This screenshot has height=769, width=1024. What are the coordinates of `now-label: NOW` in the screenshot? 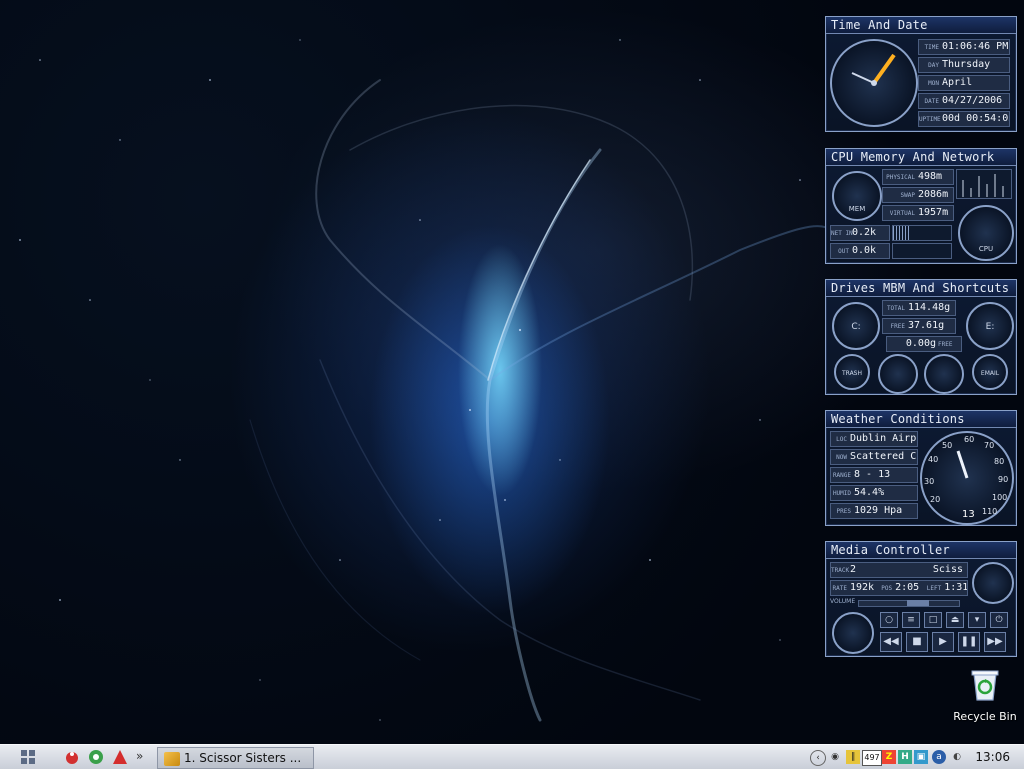 It's located at (841, 457).